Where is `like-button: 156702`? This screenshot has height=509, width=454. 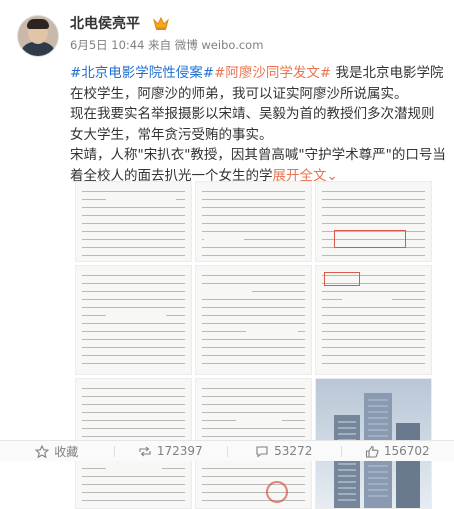 like-button: 156702 is located at coordinates (397, 451).